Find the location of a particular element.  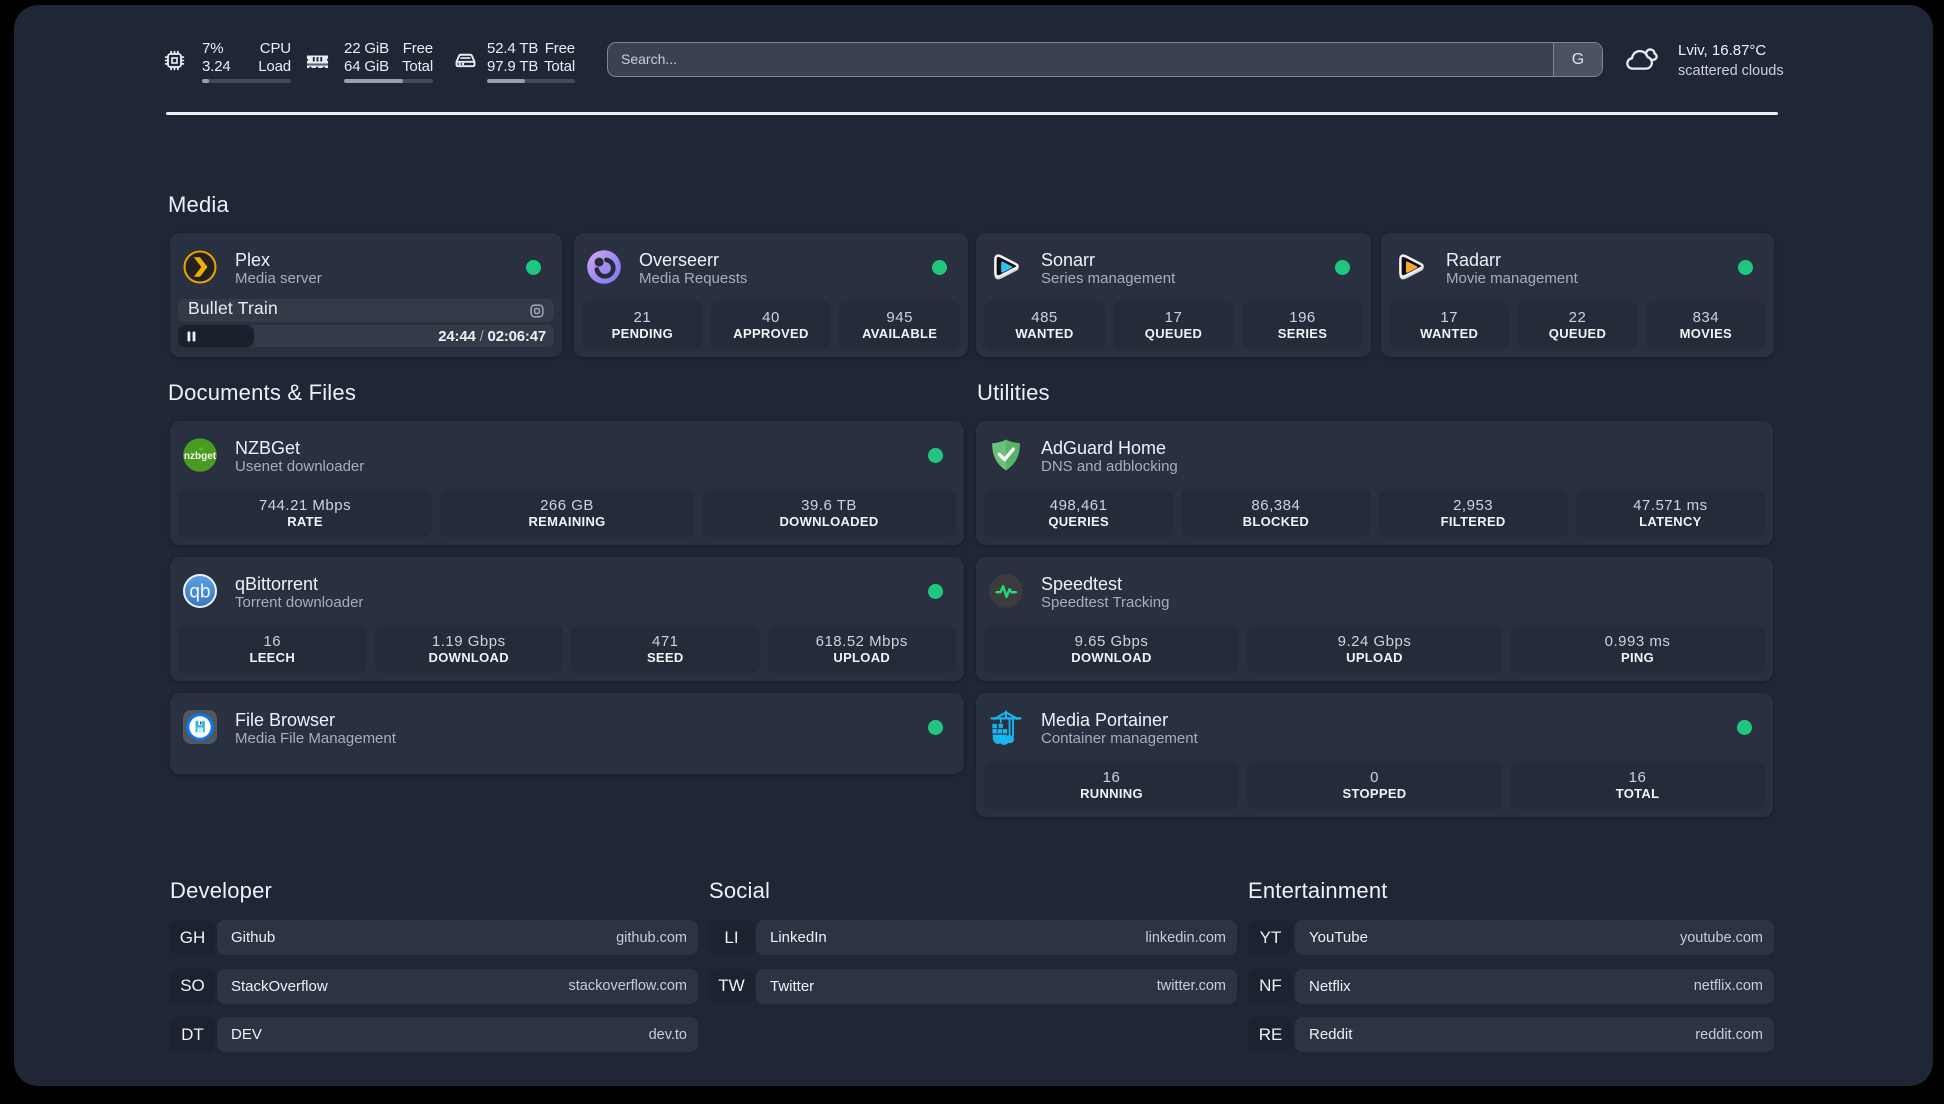

svg-text: qb is located at coordinates (199, 592).